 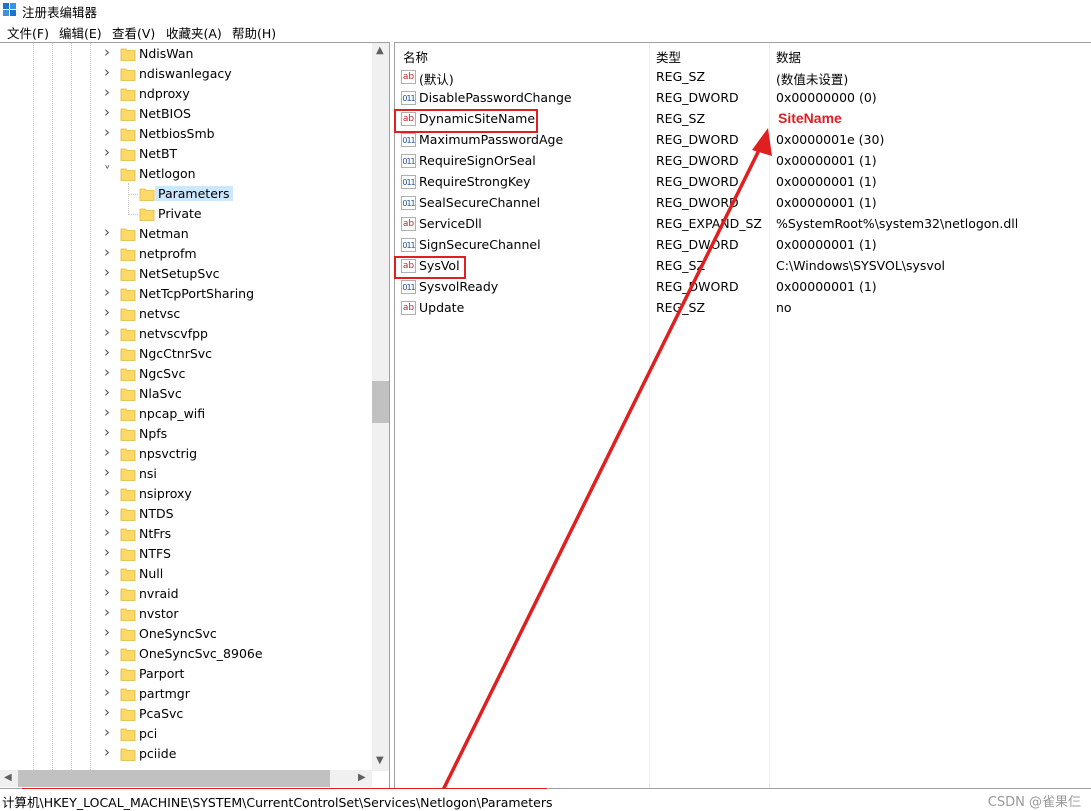 What do you see at coordinates (380, 760) in the screenshot?
I see `scroll-down-arrow-icon: ▼` at bounding box center [380, 760].